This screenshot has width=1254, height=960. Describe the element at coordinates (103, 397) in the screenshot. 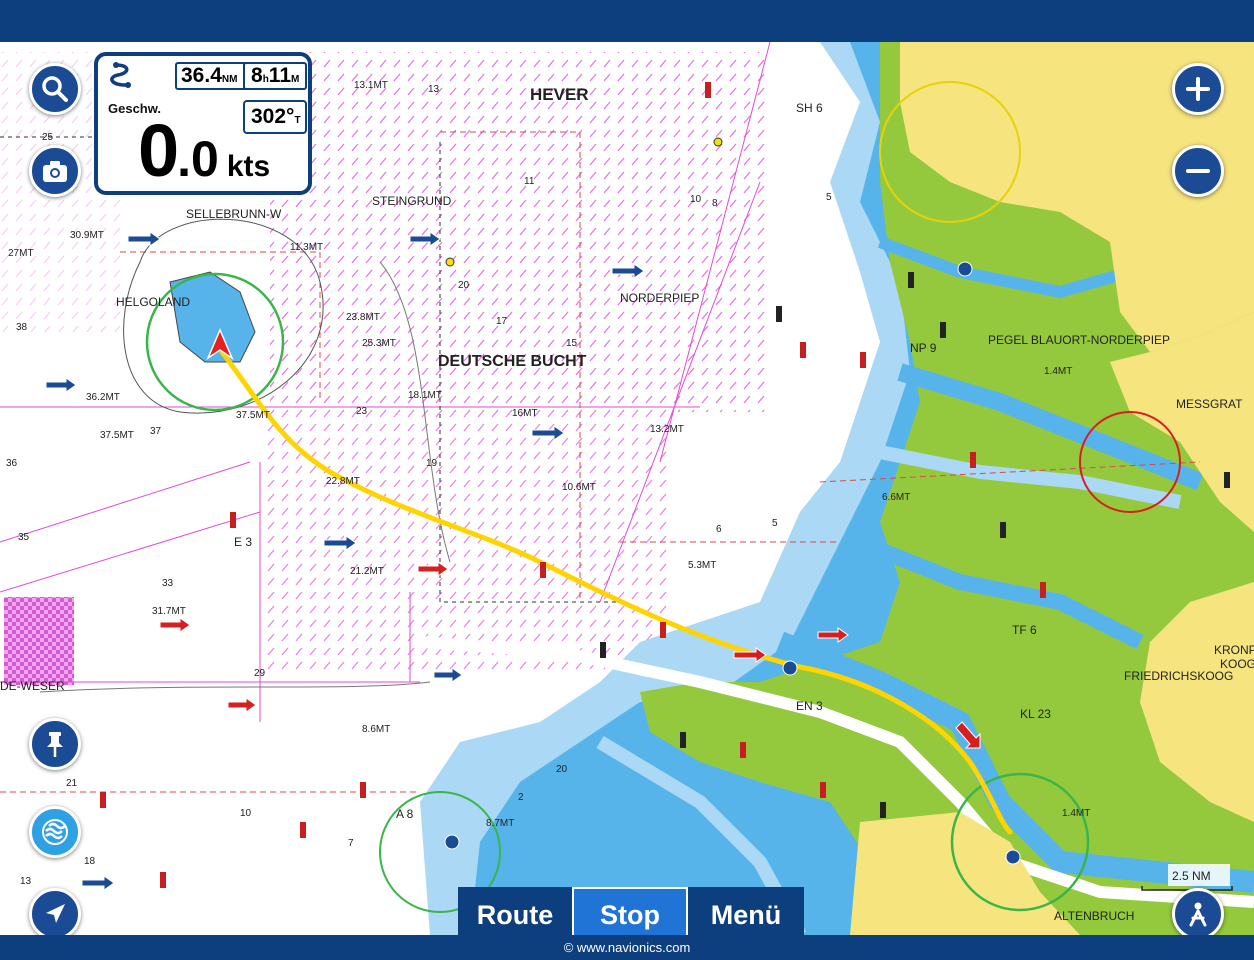

I see `depth-label: 36.2MT` at that location.